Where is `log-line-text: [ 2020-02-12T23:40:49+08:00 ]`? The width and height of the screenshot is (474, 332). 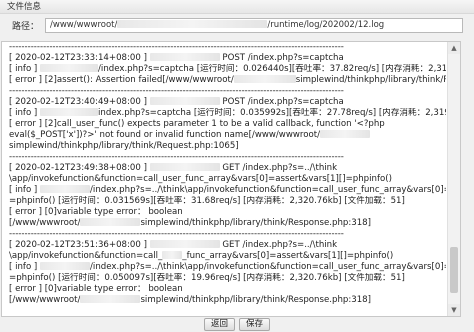
log-line-text: [ 2020-02-12T23:40:49+08:00 ] is located at coordinates (79, 102).